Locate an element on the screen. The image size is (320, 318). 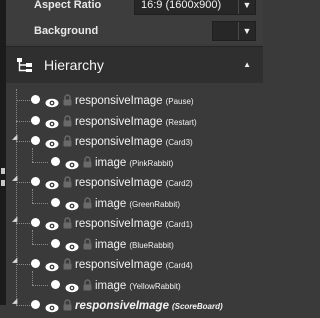
tree-item-label: responsiveImage (Restart) is located at coordinates (136, 122).